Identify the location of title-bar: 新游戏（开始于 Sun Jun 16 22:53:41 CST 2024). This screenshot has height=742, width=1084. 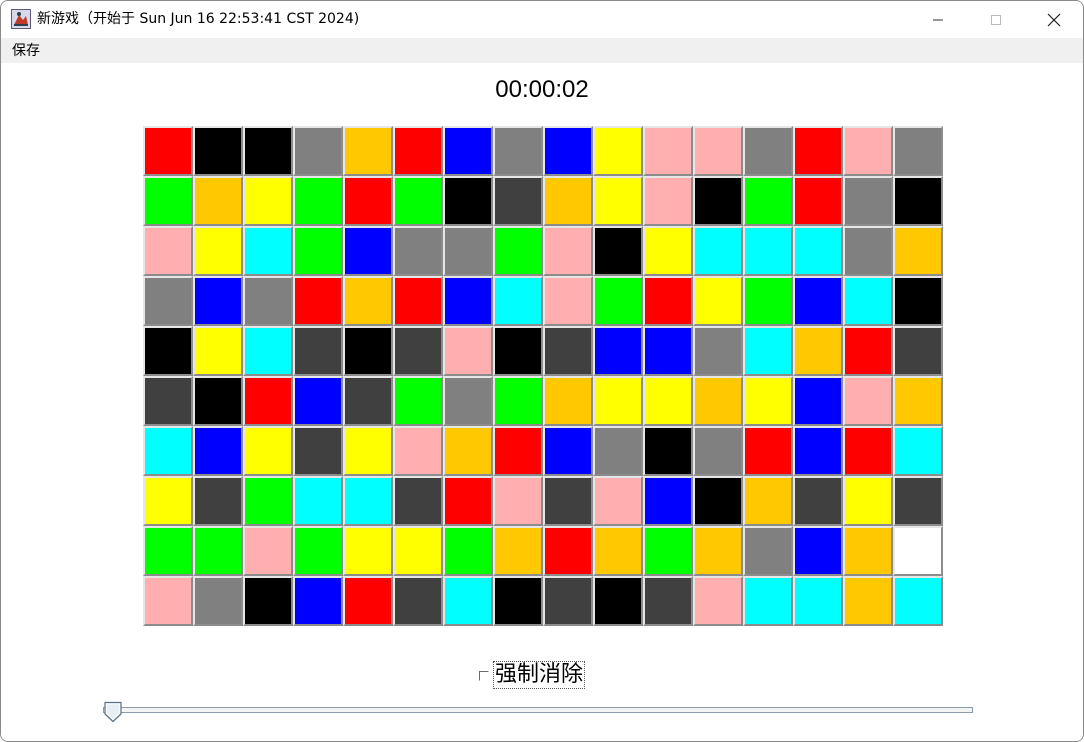
(542, 19).